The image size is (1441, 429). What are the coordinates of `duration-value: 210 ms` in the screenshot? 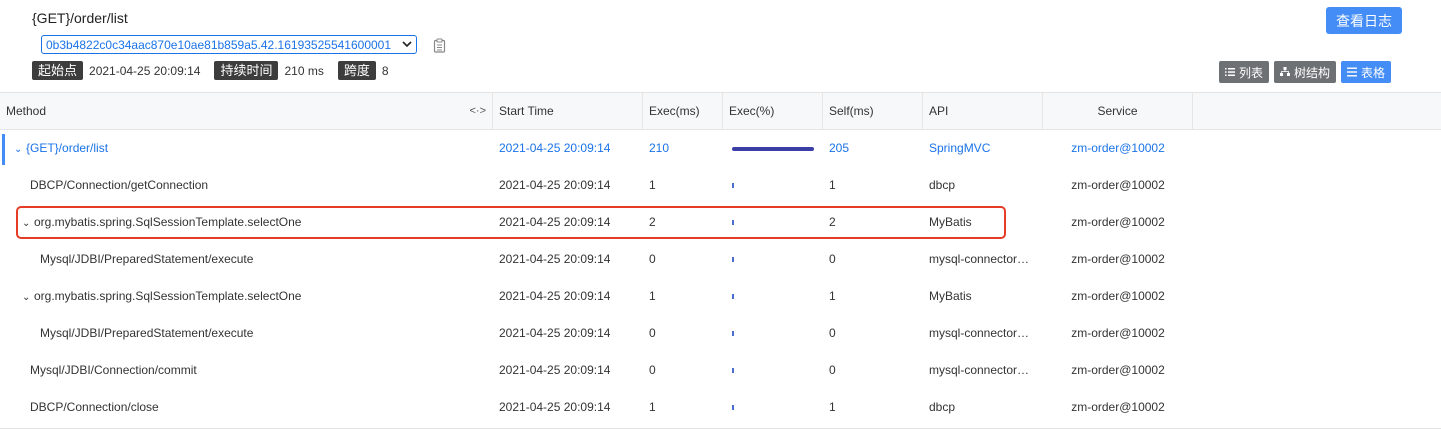 It's located at (304, 70).